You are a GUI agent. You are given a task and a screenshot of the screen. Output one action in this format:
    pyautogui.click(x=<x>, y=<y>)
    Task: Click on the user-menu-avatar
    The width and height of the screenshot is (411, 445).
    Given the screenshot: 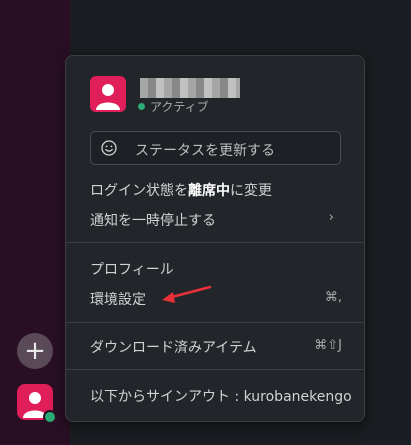 What is the action you would take?
    pyautogui.click(x=108, y=94)
    